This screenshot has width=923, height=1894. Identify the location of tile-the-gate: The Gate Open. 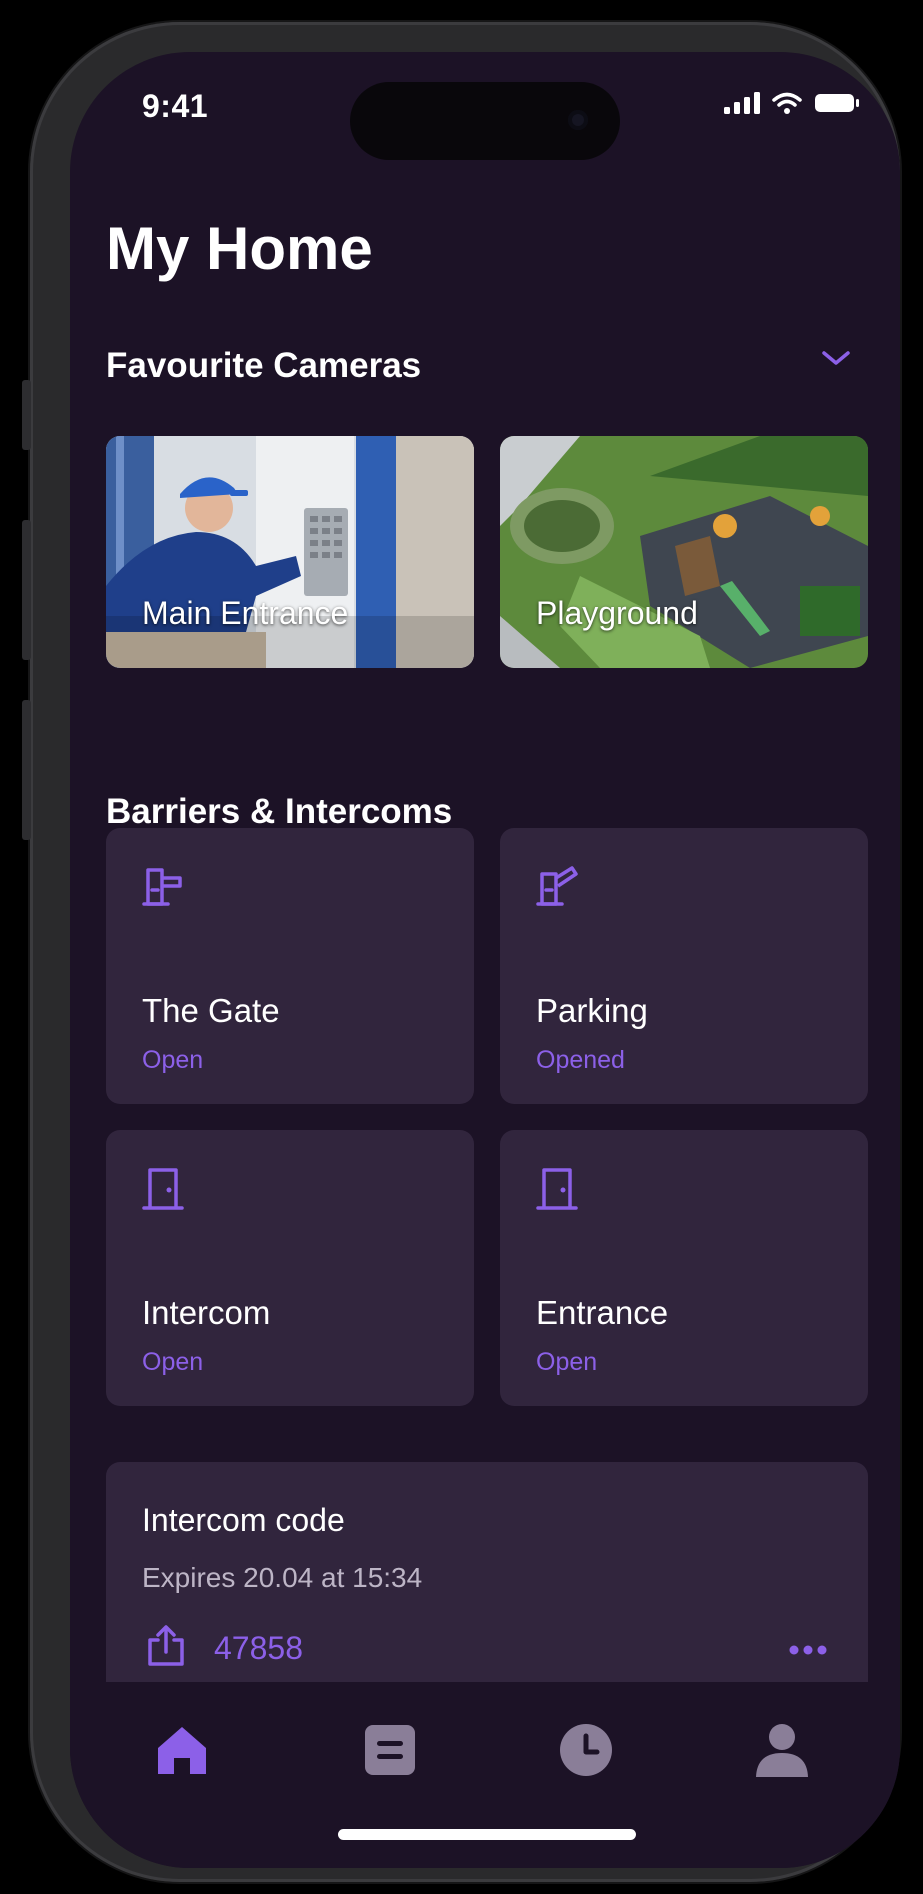
(290, 966).